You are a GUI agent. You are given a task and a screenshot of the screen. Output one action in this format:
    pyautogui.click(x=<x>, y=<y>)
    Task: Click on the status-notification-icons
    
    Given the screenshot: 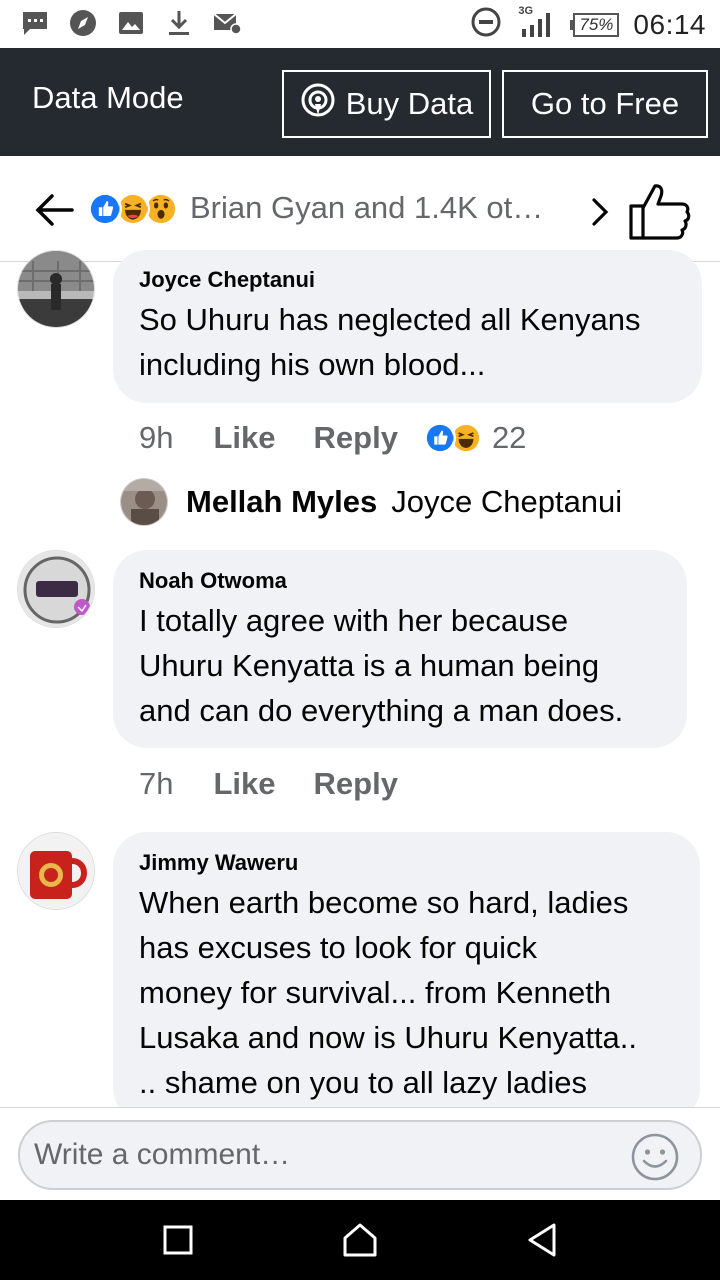 What is the action you would take?
    pyautogui.click(x=131, y=23)
    